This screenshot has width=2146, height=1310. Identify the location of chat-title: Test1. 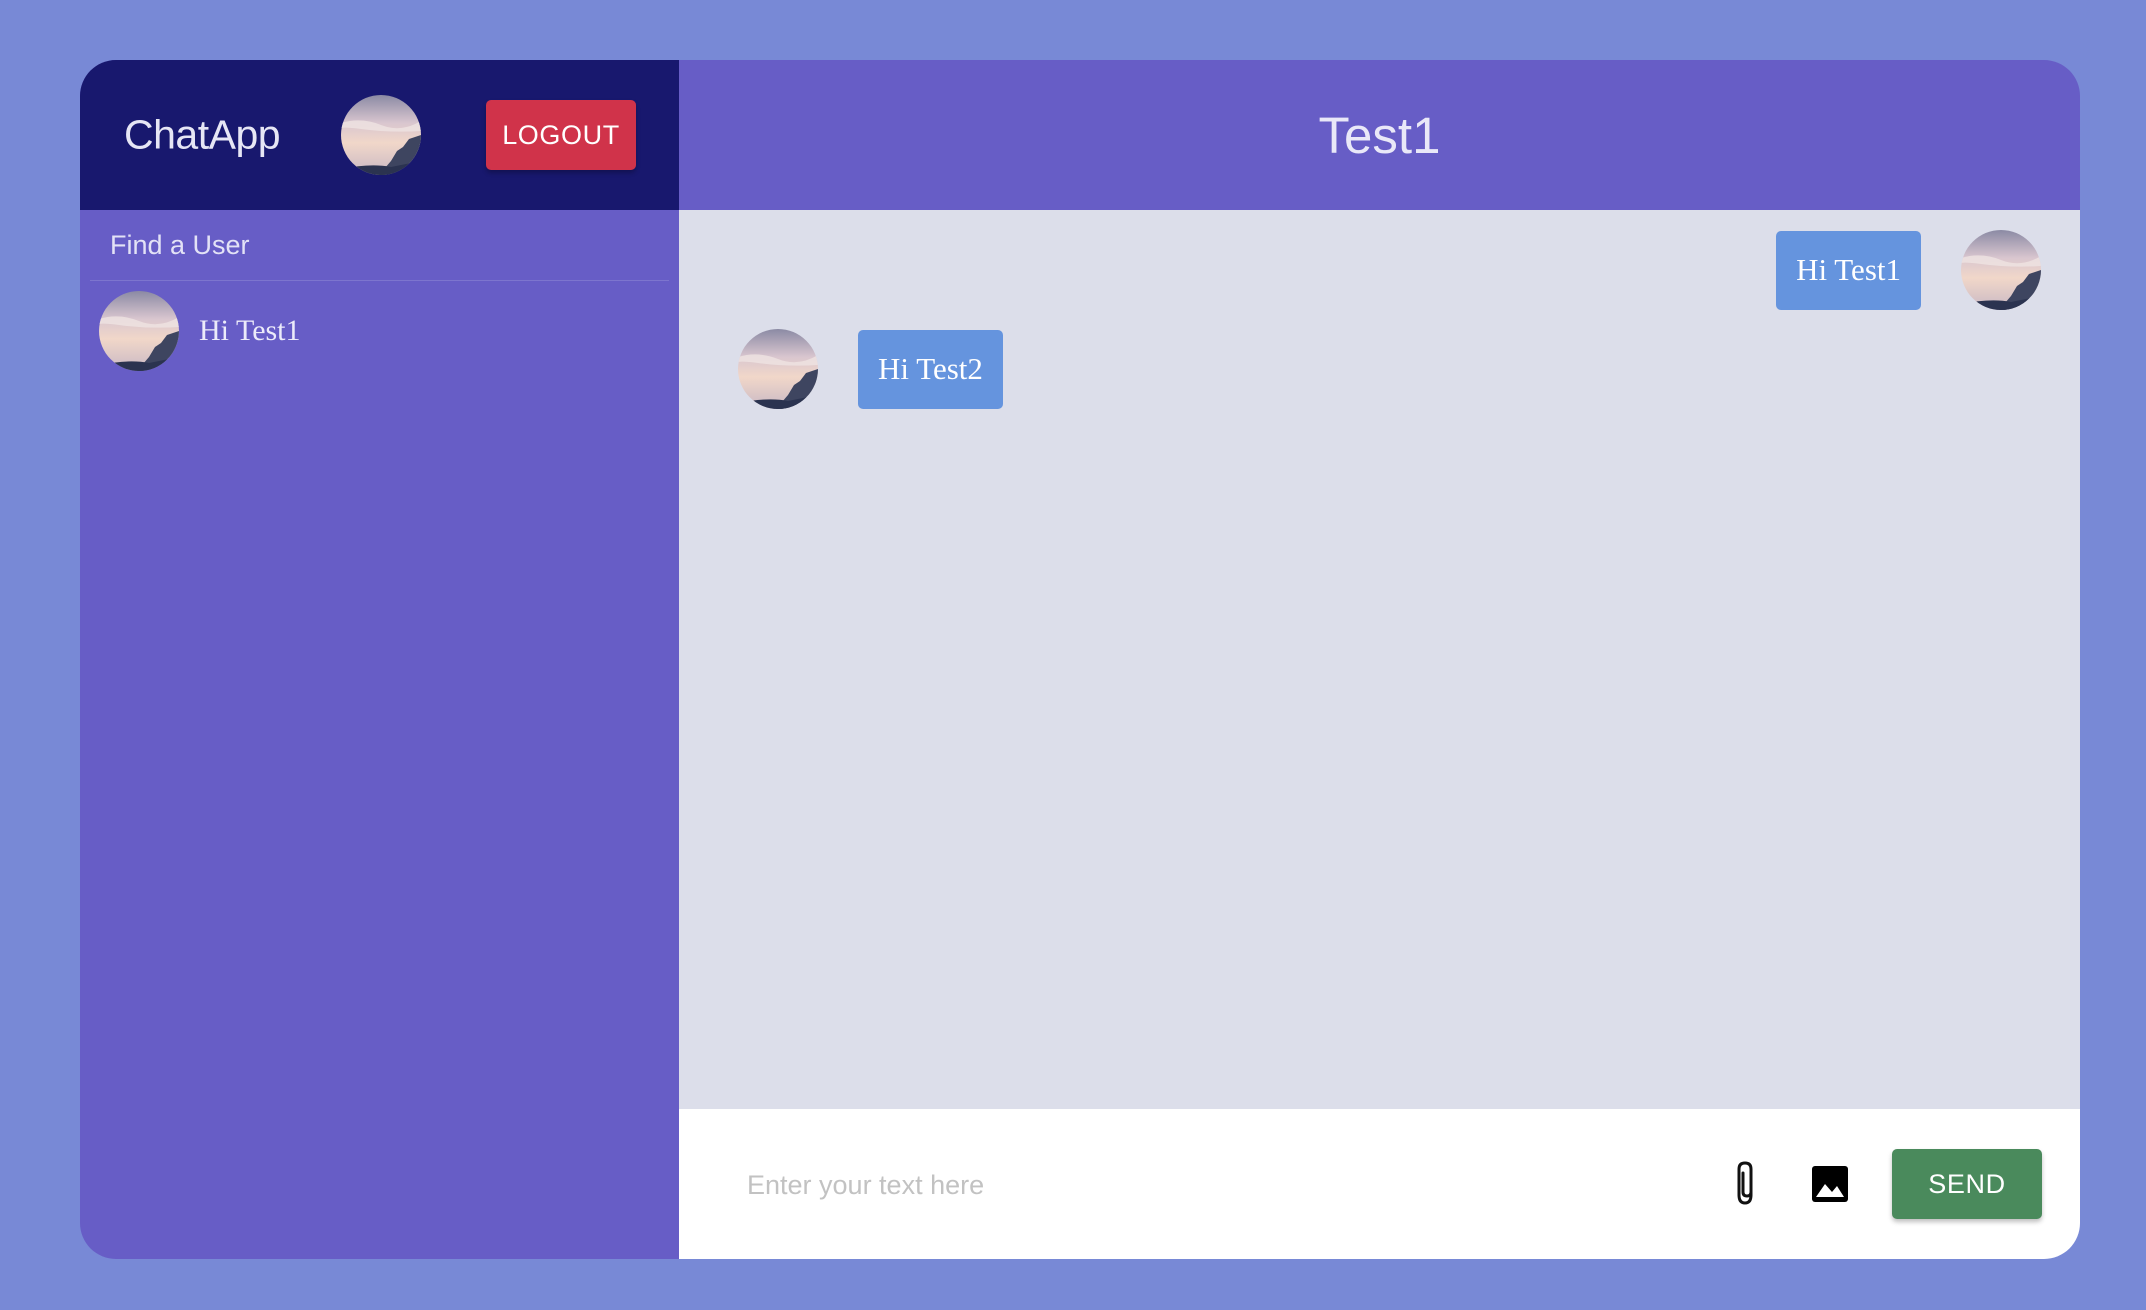
(1379, 135).